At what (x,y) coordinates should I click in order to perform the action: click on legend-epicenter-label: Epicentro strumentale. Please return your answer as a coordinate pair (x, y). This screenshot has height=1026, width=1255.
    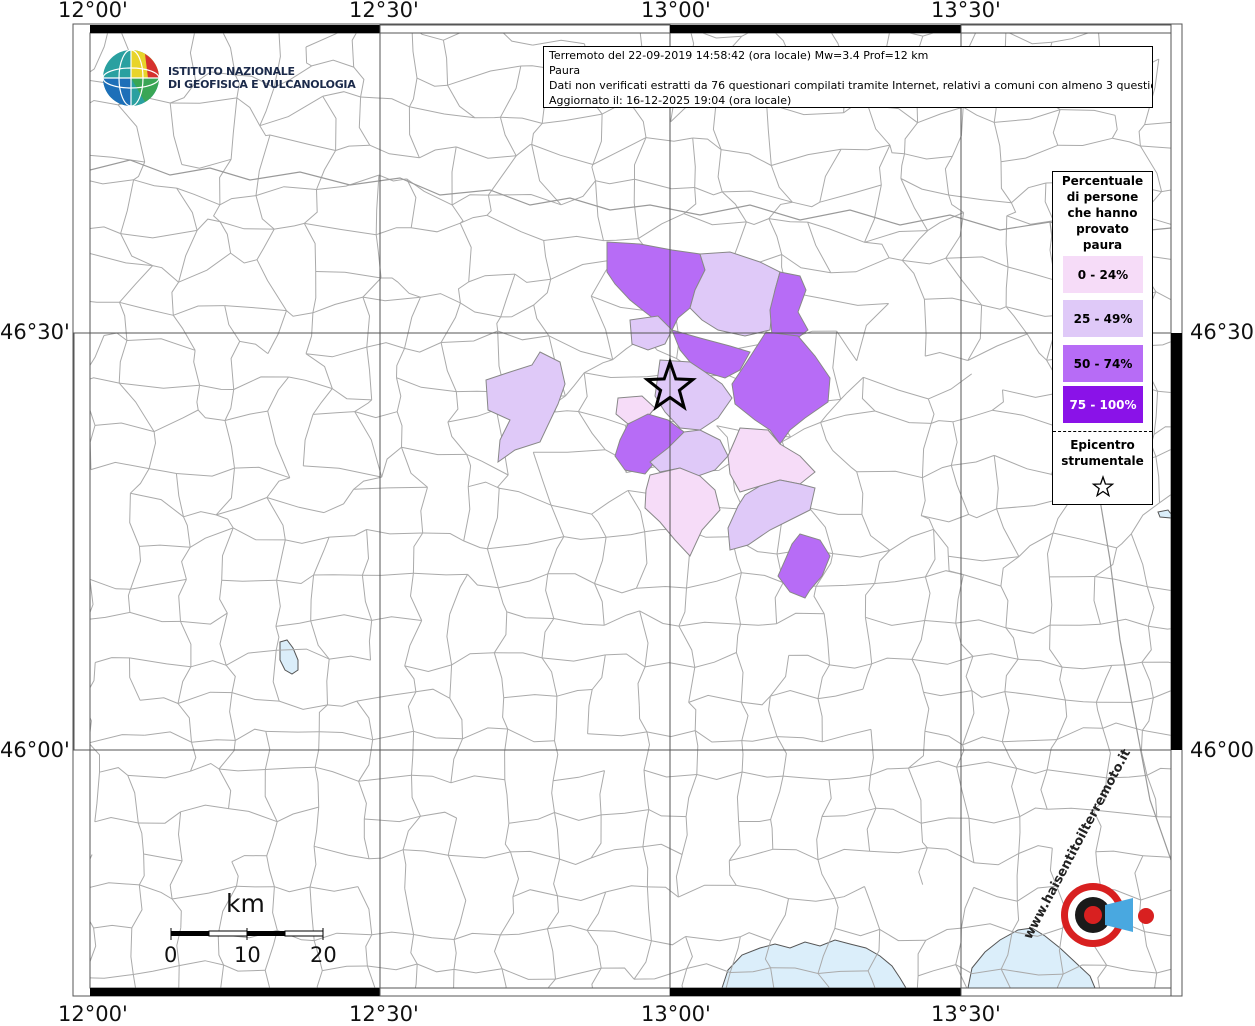
    Looking at the image, I should click on (1102, 453).